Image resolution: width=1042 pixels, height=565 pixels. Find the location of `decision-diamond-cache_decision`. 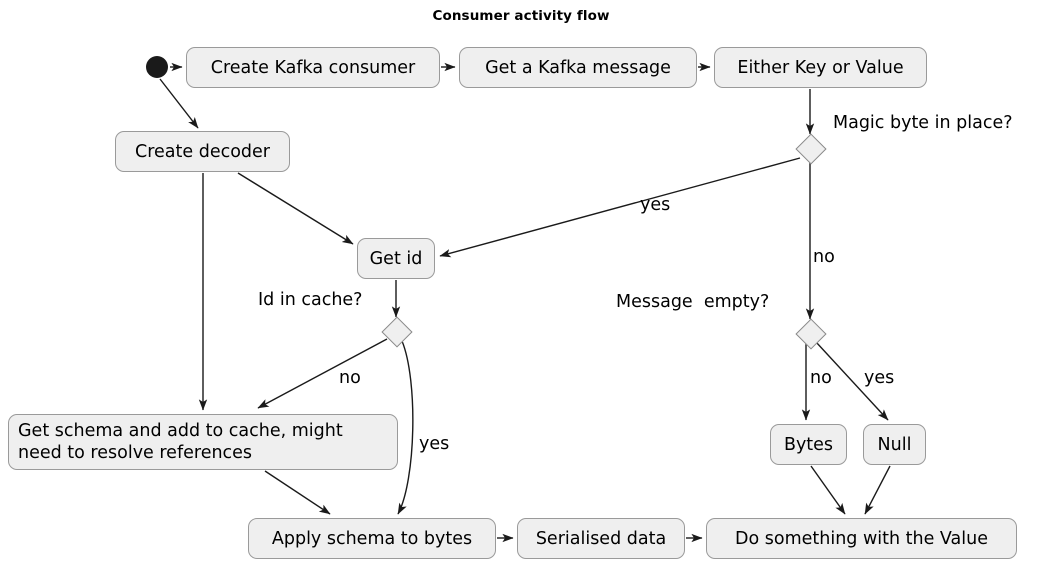

decision-diamond-cache_decision is located at coordinates (397, 332).